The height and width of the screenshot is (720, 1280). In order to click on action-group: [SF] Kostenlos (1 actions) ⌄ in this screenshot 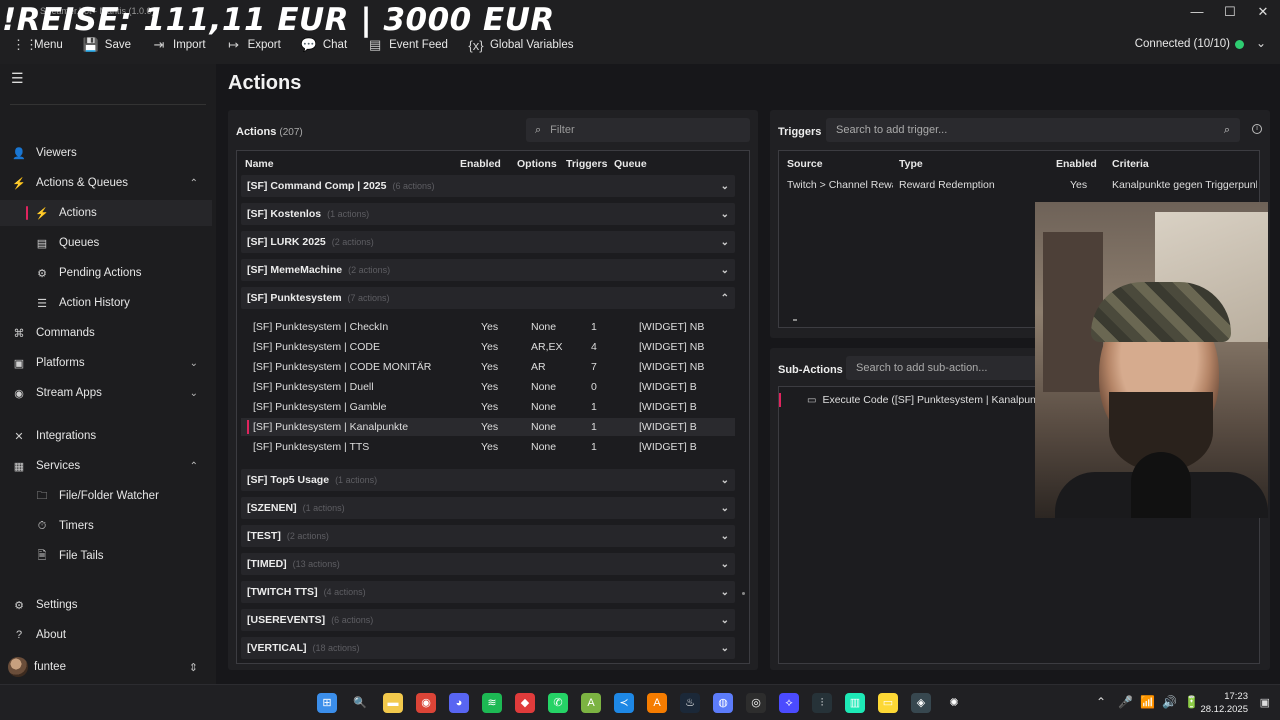, I will do `click(488, 214)`.